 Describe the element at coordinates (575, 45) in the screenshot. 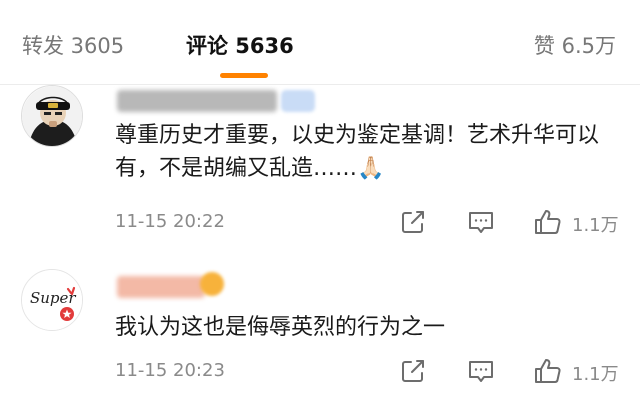

I see `tab-likes: 赞 6.5万` at that location.